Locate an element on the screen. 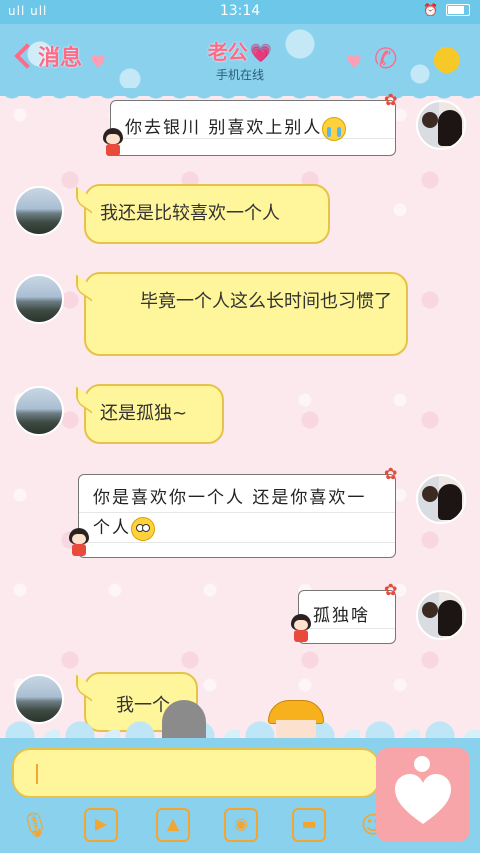 This screenshot has width=480, height=853. message-input is located at coordinates (196, 773).